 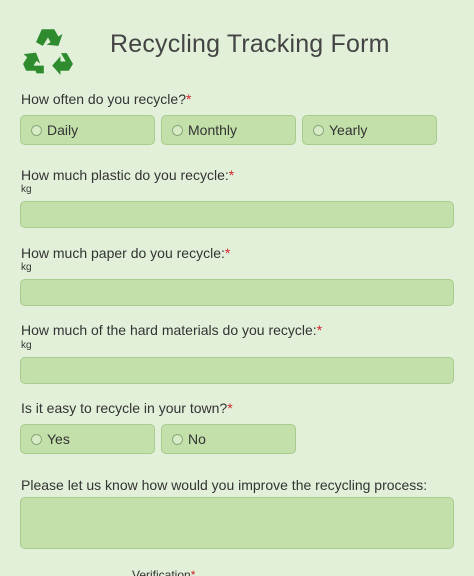 What do you see at coordinates (87, 130) in the screenshot?
I see `radio-daily: Daily` at bounding box center [87, 130].